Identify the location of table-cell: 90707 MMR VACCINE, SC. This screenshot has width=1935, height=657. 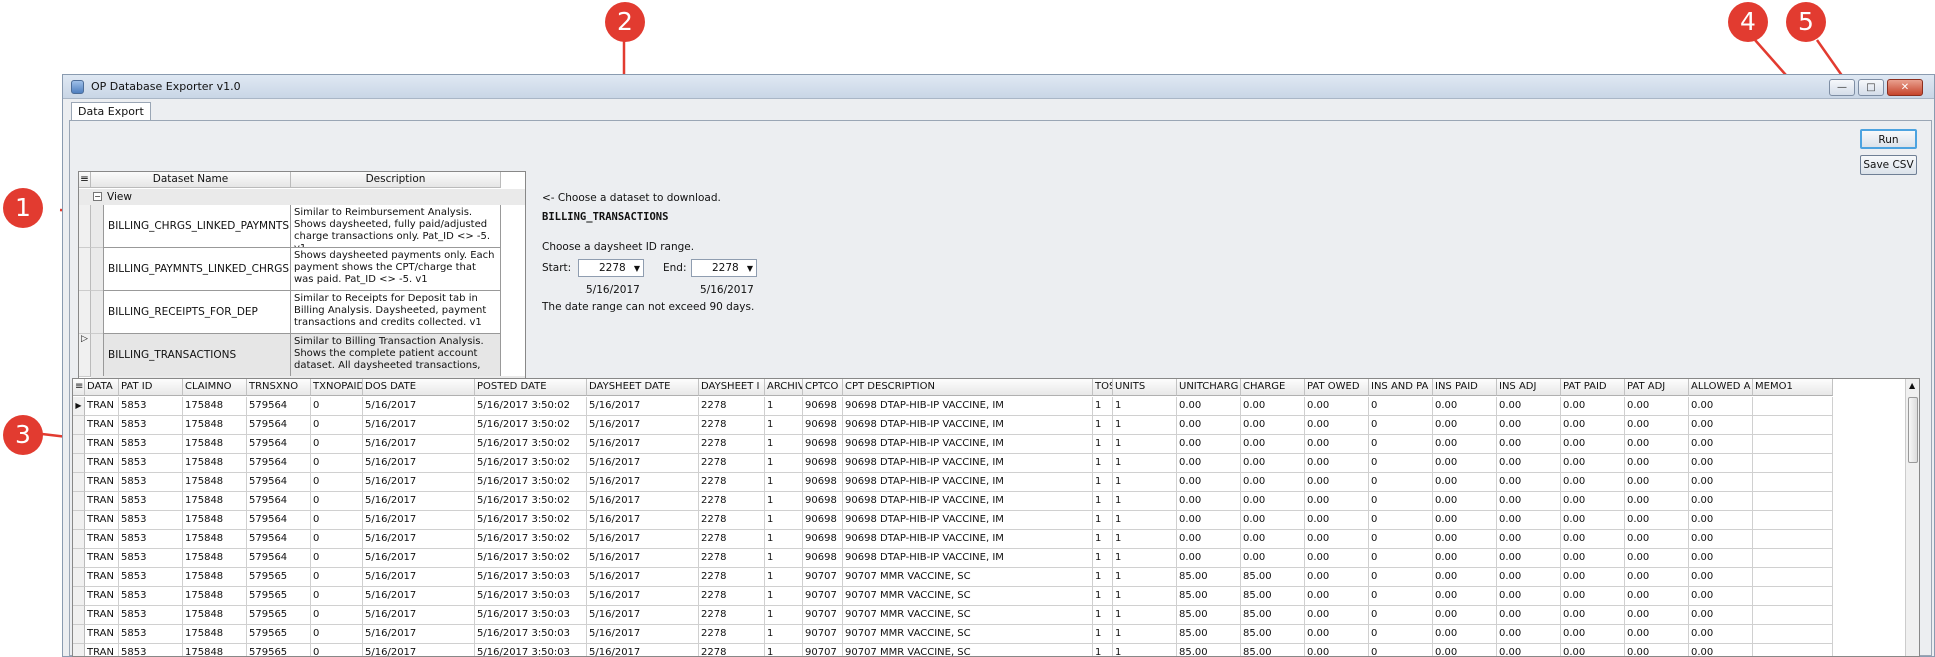
(968, 596).